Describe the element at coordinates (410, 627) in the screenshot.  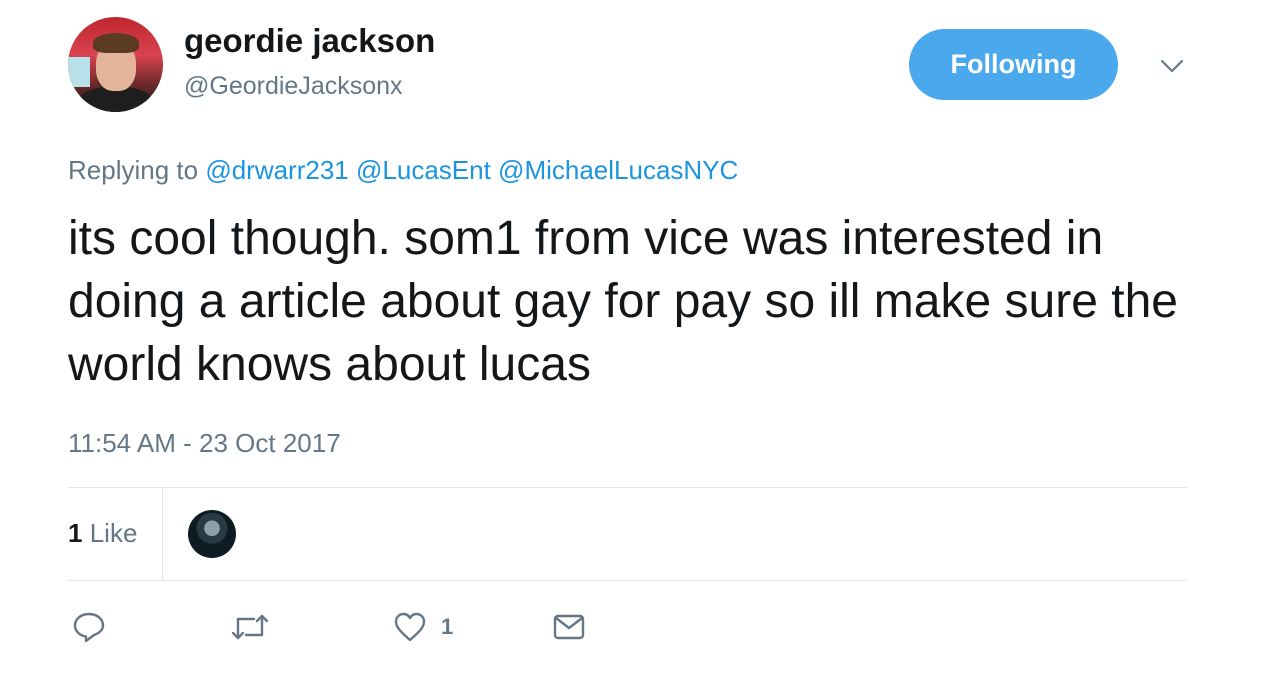
I see `heart-icon` at that location.